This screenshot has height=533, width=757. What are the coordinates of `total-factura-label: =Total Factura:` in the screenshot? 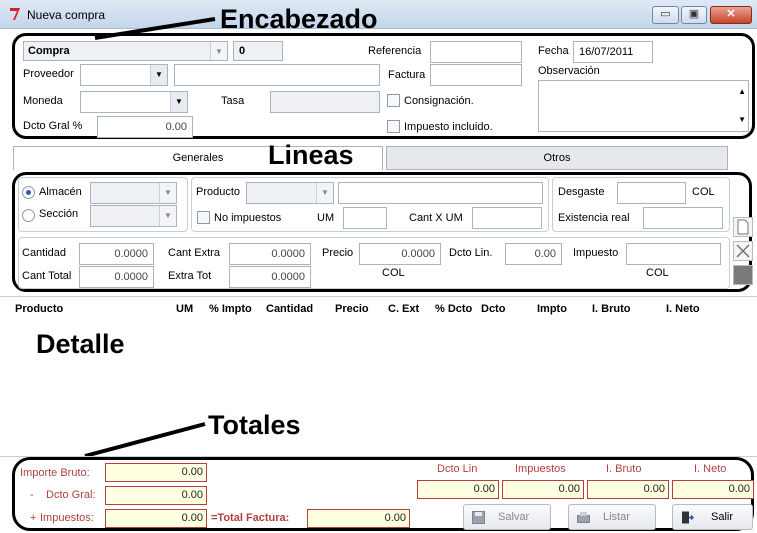 It's located at (250, 518).